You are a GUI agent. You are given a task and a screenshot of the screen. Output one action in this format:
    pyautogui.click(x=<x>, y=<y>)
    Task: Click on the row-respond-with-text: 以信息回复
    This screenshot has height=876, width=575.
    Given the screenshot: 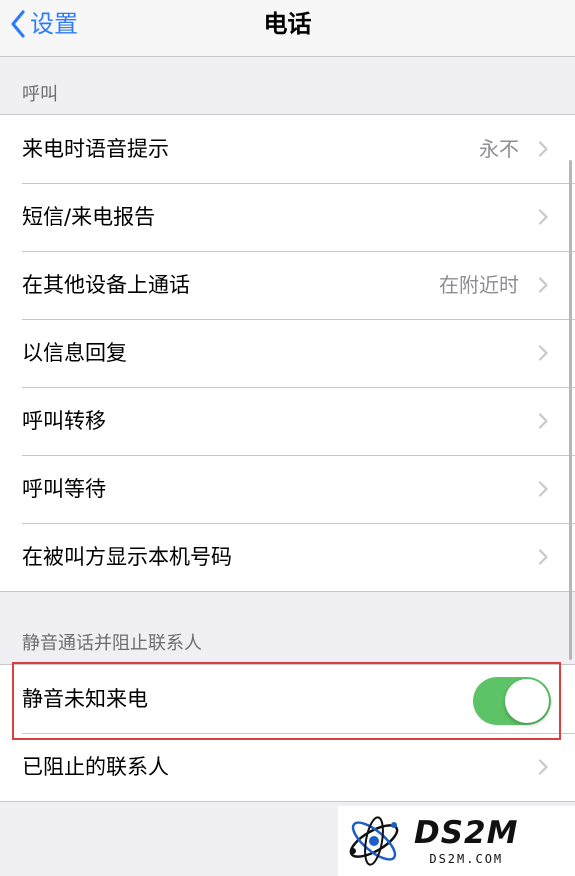 What is the action you would take?
    pyautogui.click(x=287, y=353)
    